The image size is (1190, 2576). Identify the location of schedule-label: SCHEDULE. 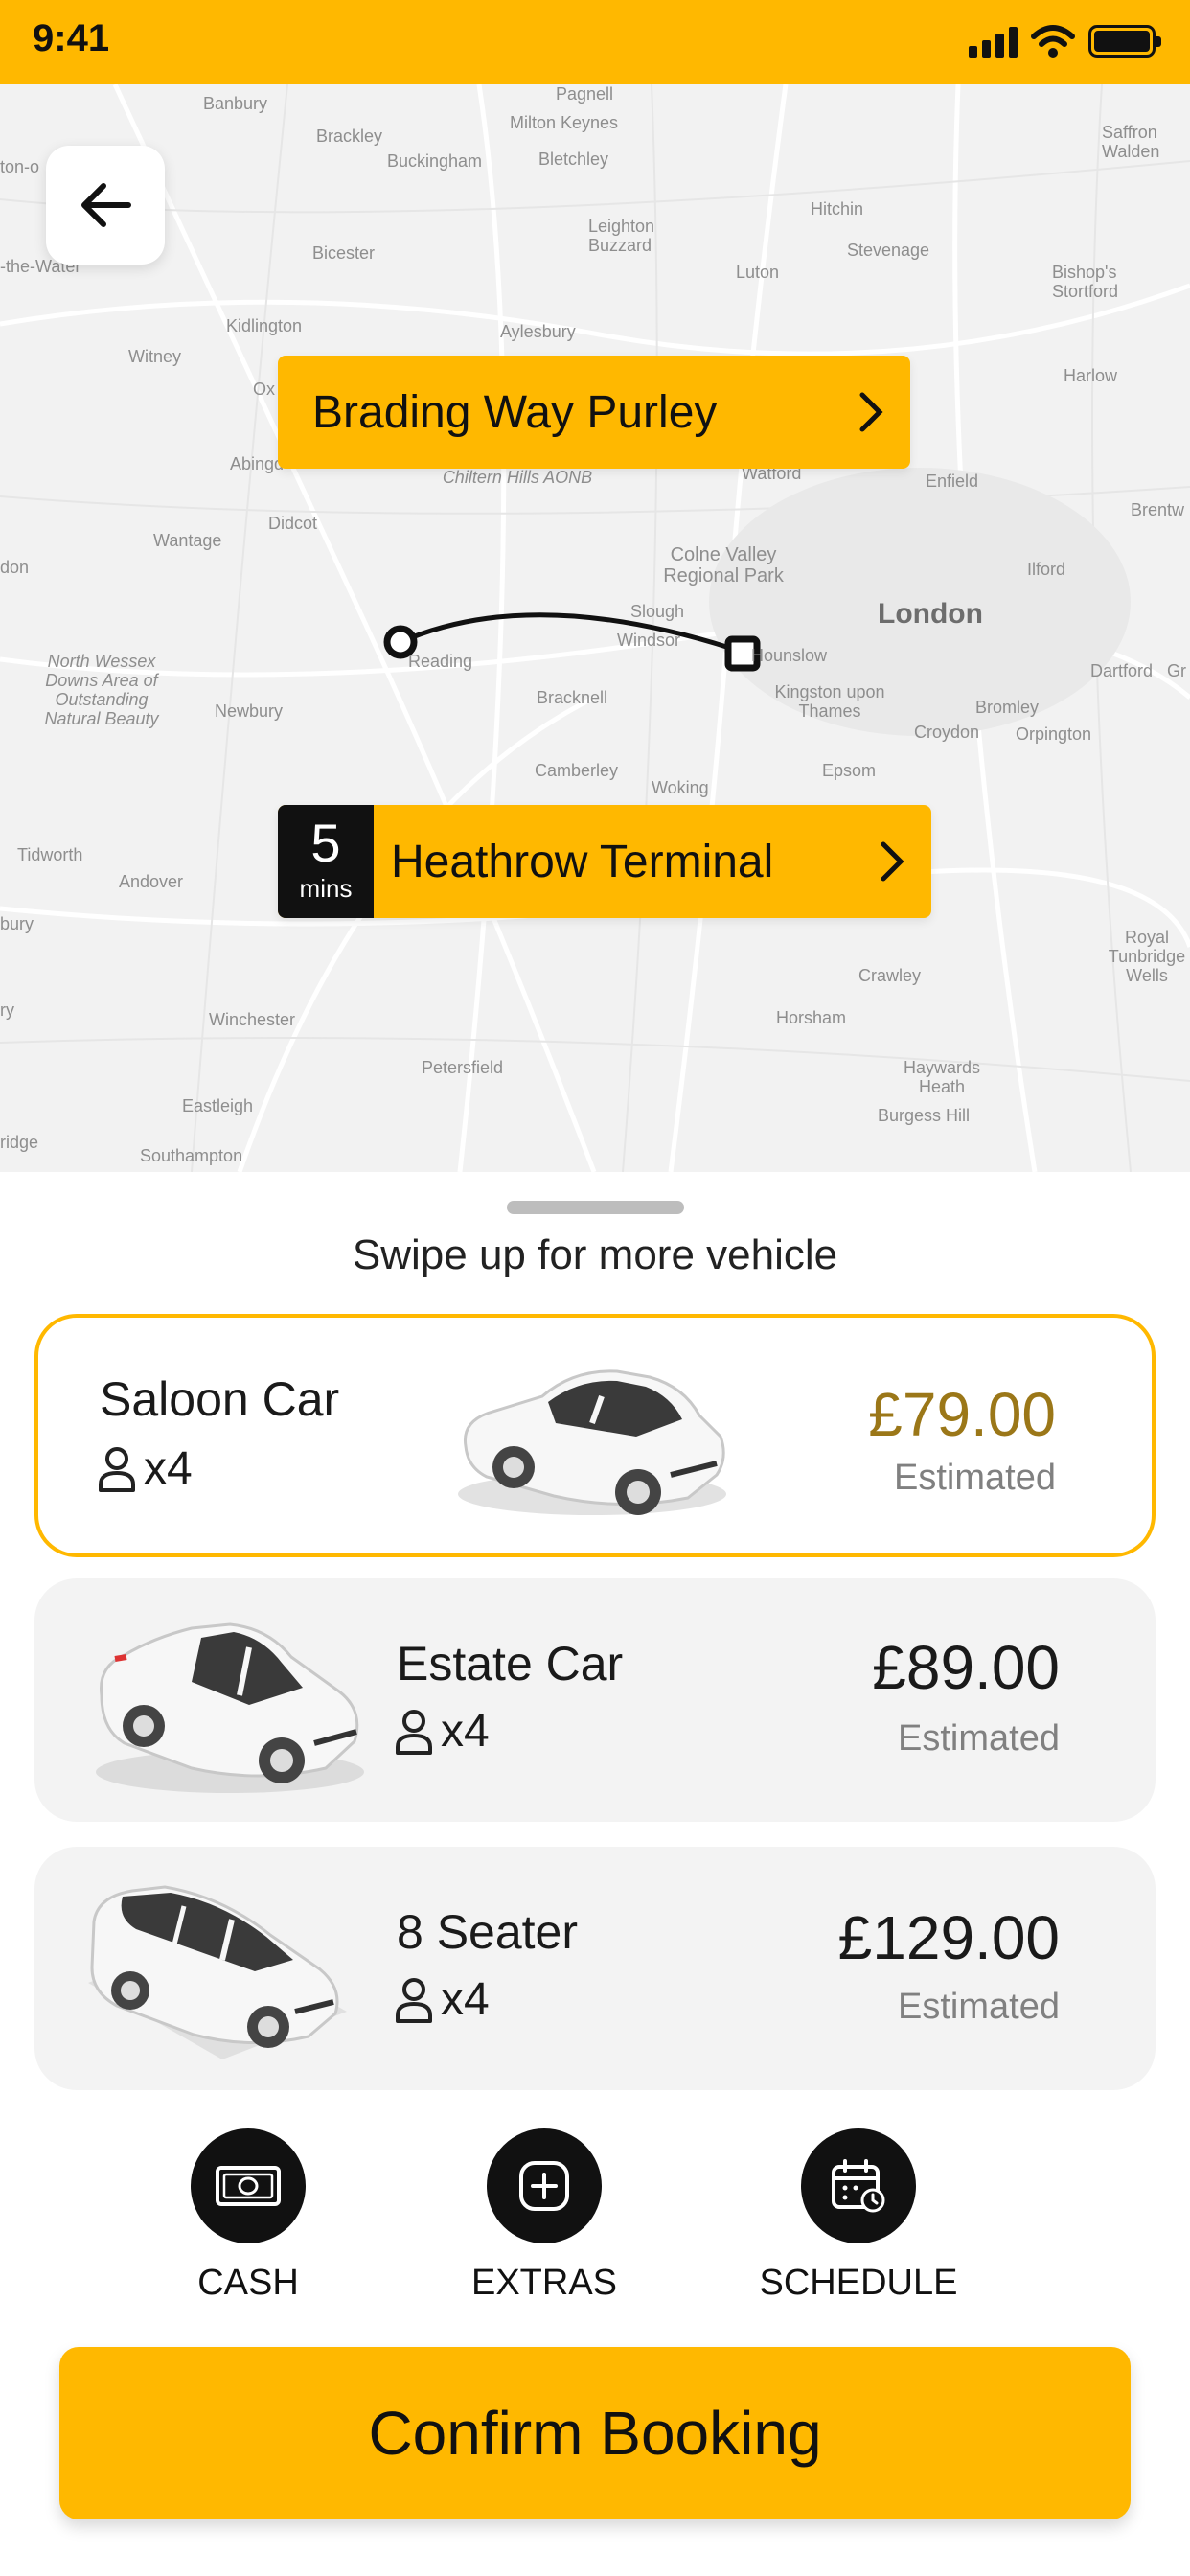
(858, 2283).